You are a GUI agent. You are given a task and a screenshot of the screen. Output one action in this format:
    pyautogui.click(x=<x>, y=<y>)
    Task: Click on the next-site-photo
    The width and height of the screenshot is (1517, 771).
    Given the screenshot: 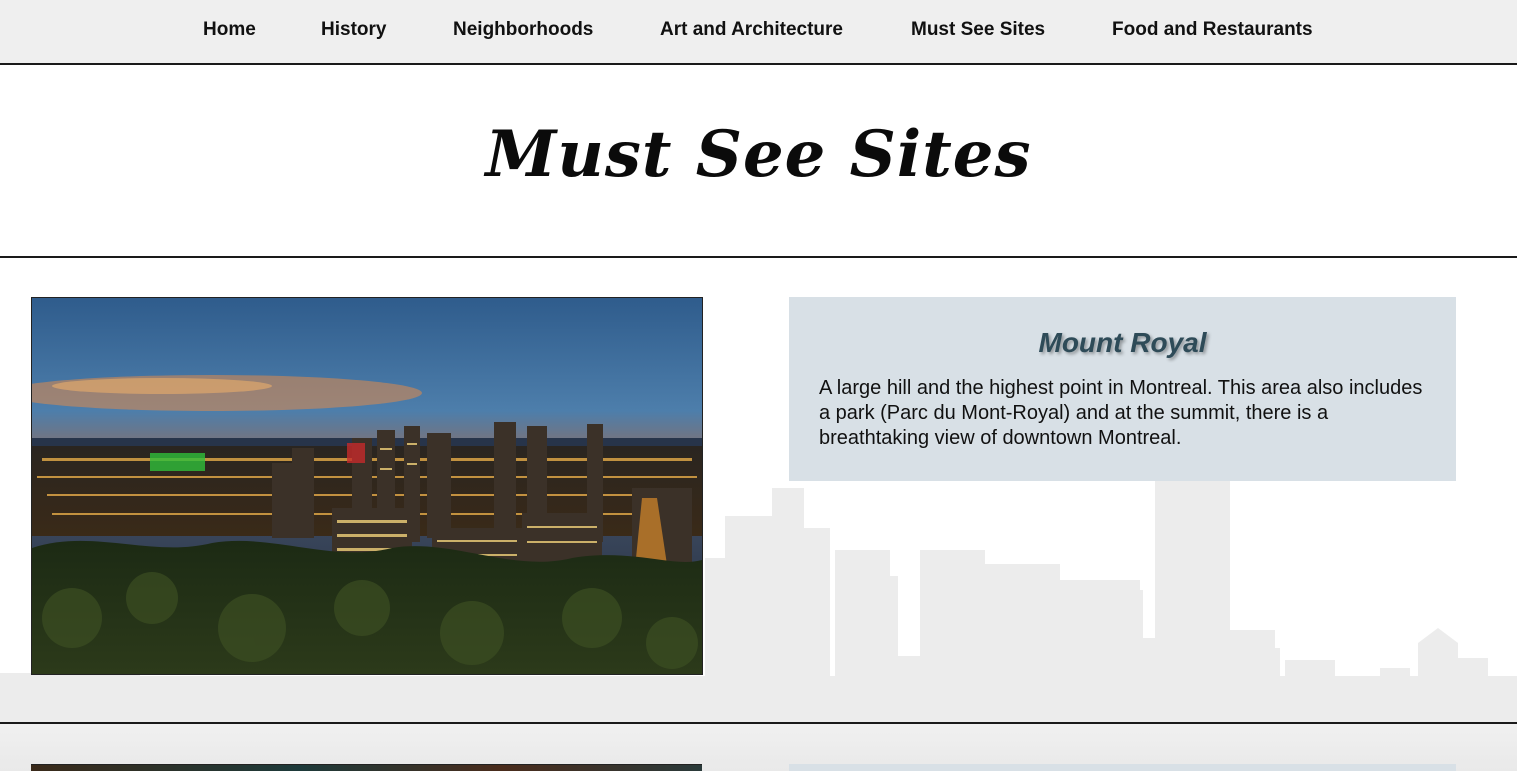 What is the action you would take?
    pyautogui.click(x=366, y=767)
    